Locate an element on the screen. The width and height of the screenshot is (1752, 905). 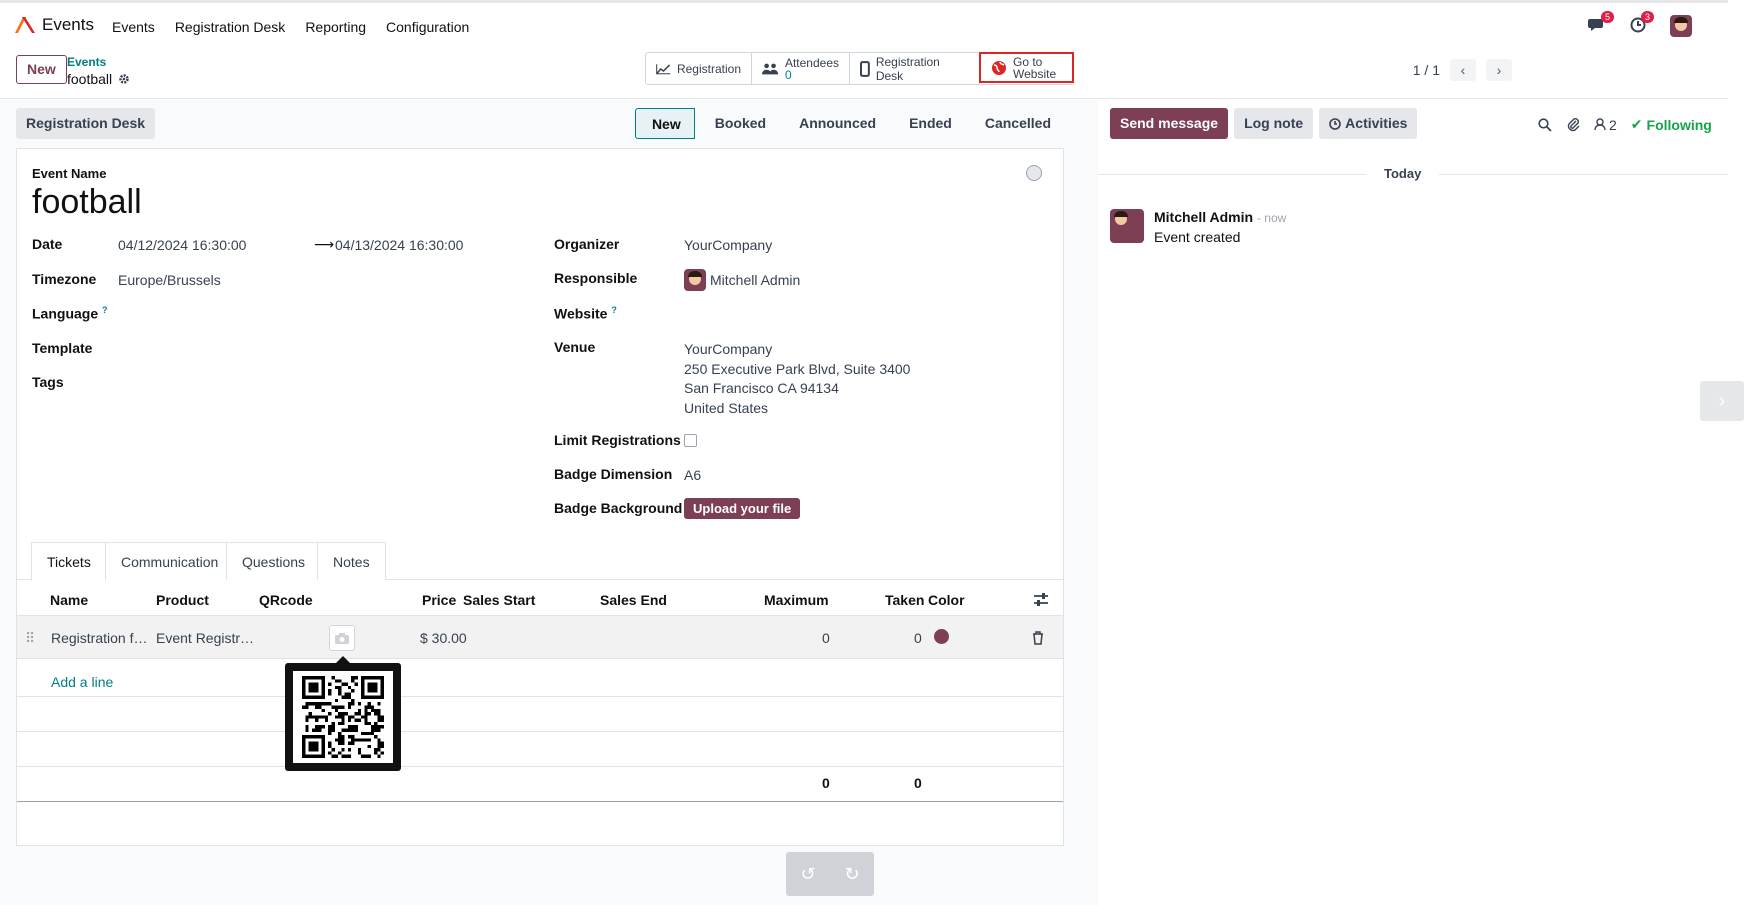
language-help-icon: ? is located at coordinates (105, 310).